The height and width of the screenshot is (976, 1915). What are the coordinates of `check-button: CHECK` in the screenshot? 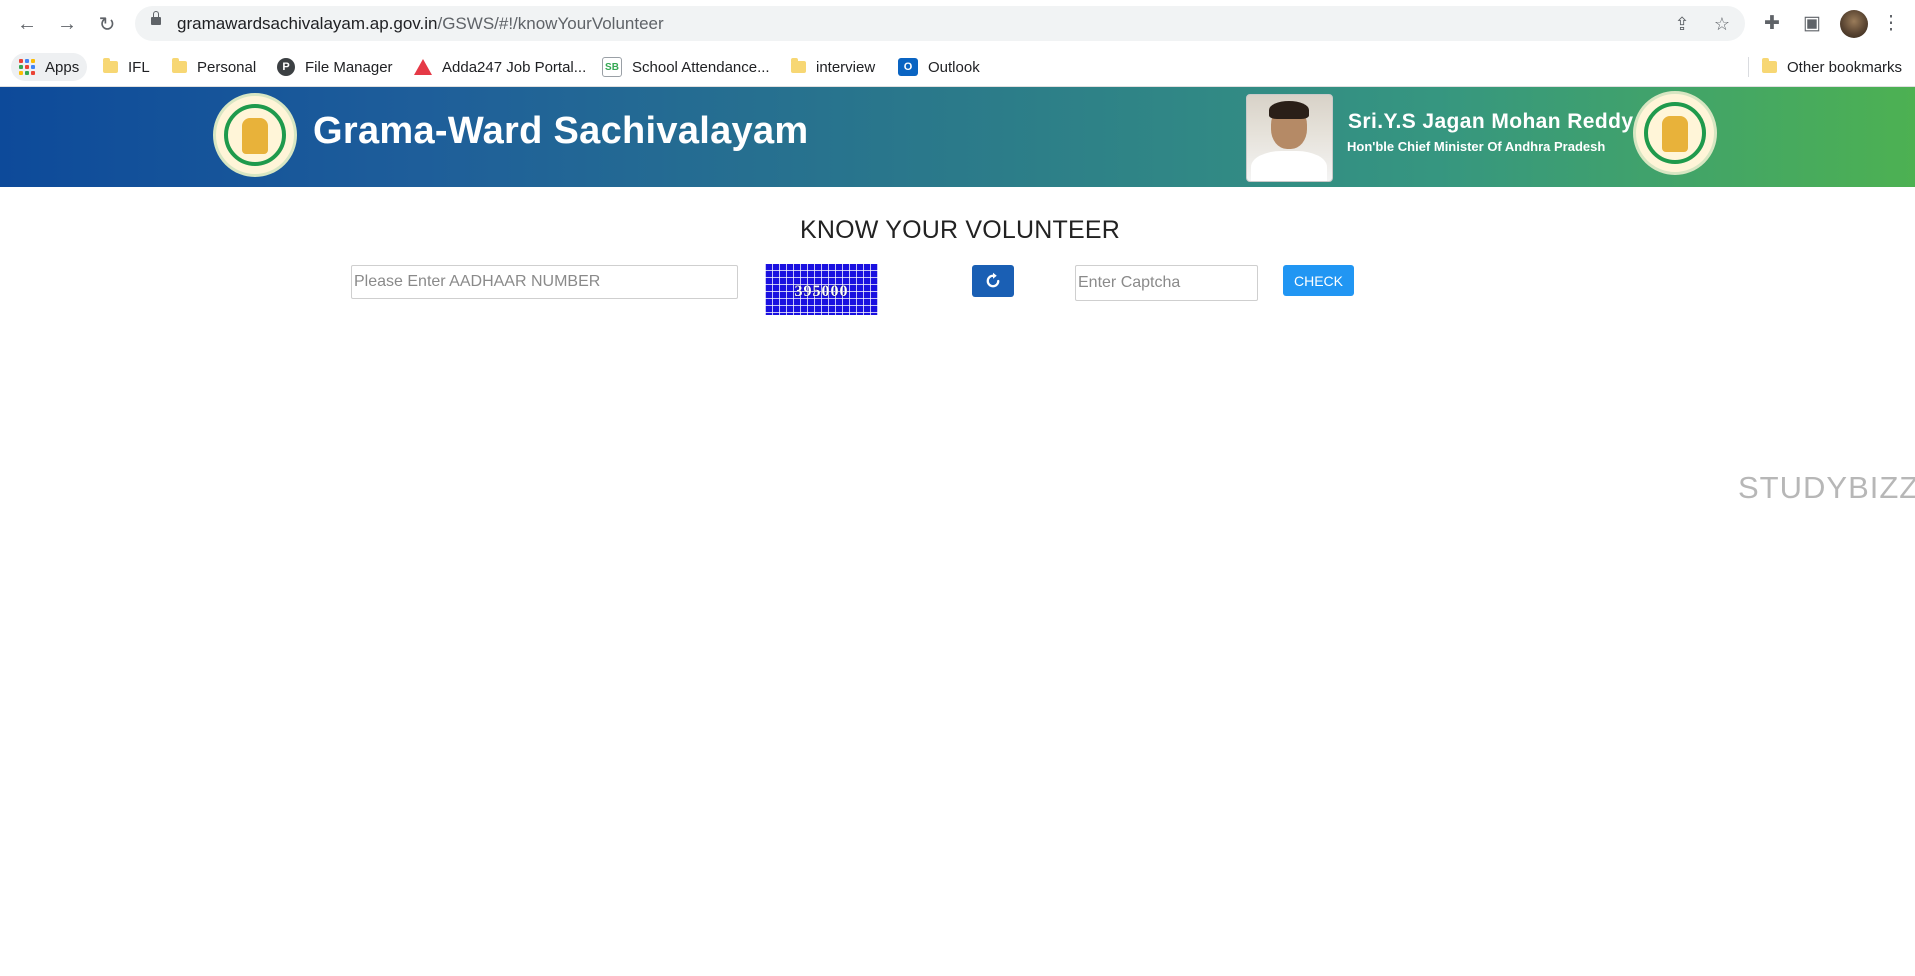 It's located at (1318, 280).